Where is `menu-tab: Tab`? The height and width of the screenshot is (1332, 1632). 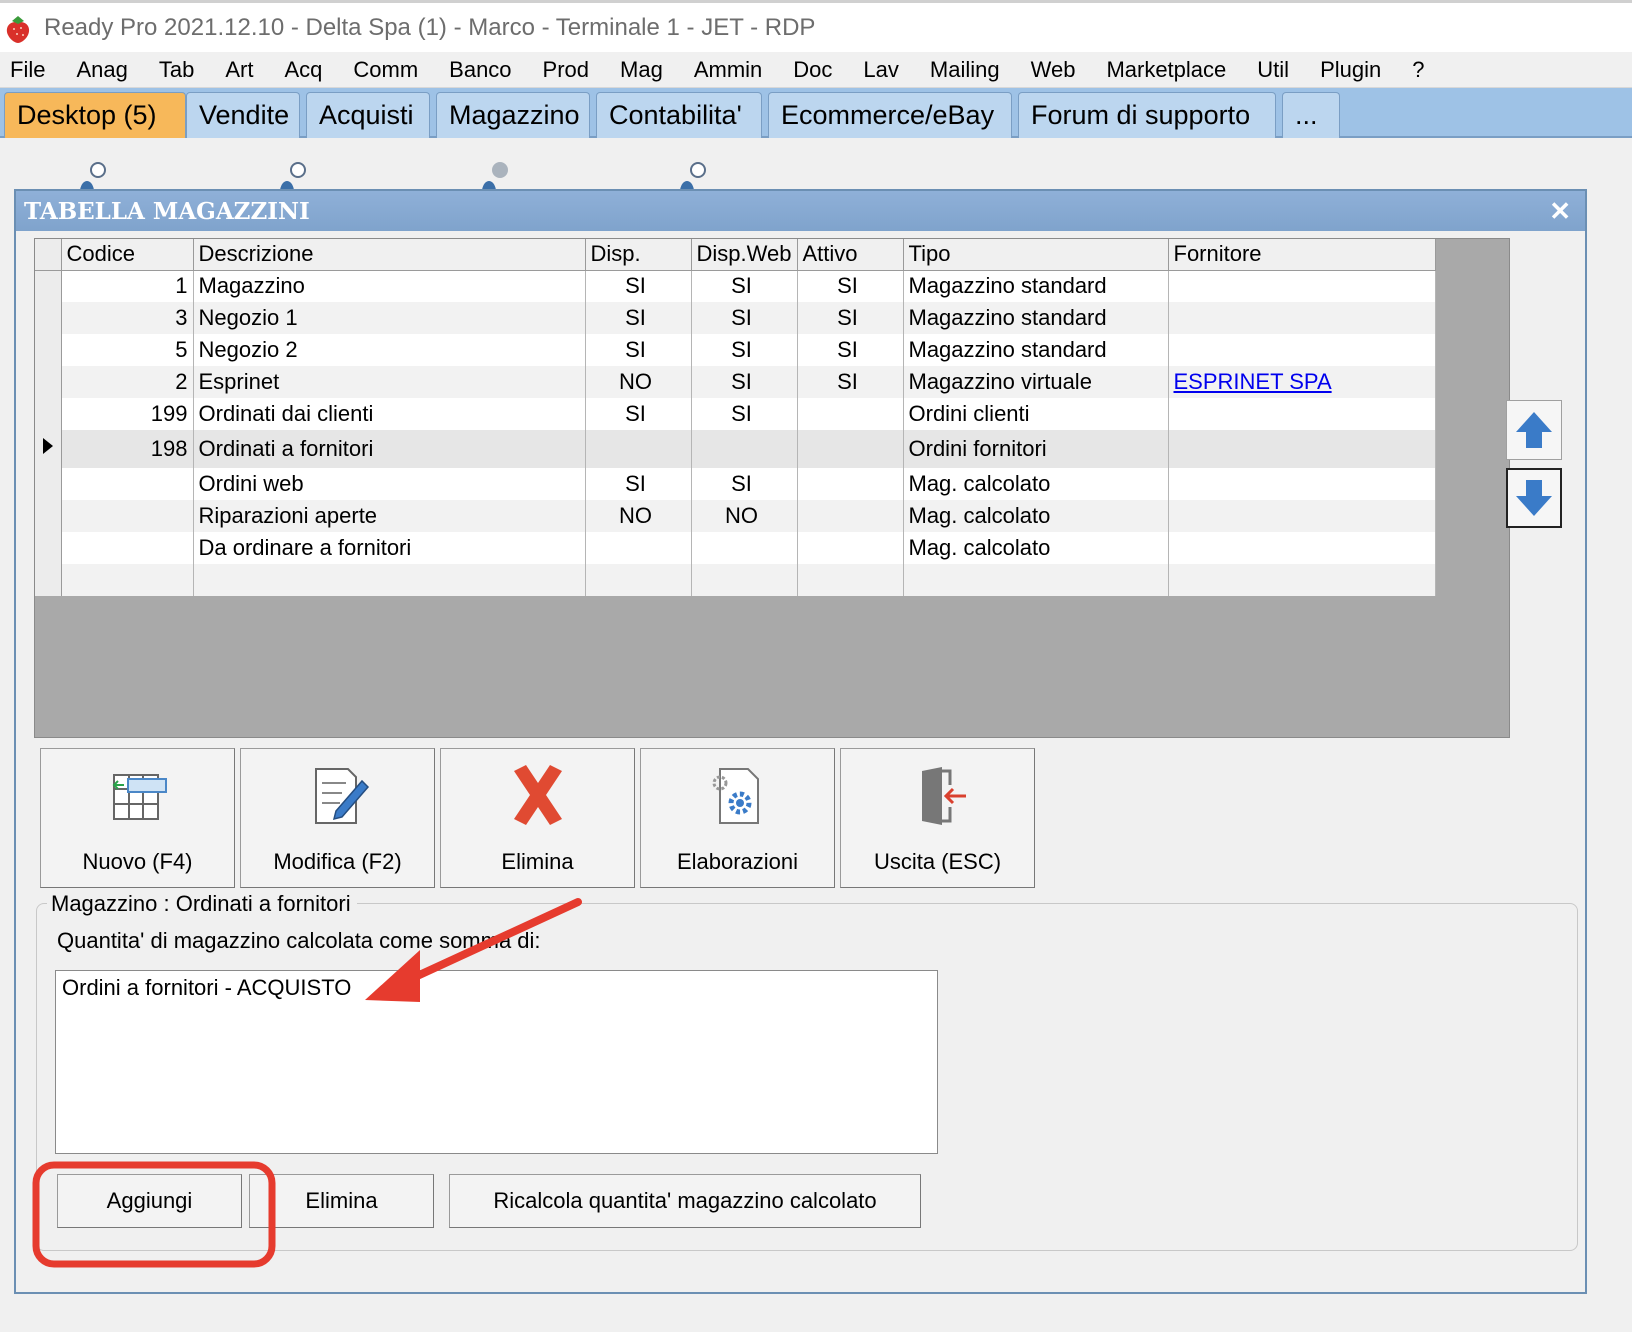
menu-tab: Tab is located at coordinates (176, 70).